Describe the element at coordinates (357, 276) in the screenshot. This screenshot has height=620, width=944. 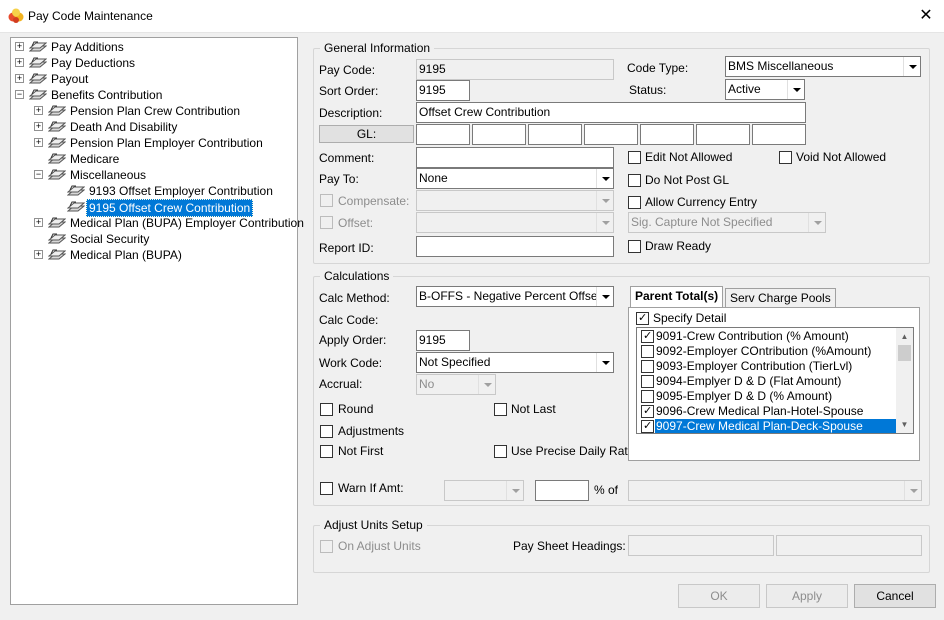
I see `group-title: Calculations` at that location.